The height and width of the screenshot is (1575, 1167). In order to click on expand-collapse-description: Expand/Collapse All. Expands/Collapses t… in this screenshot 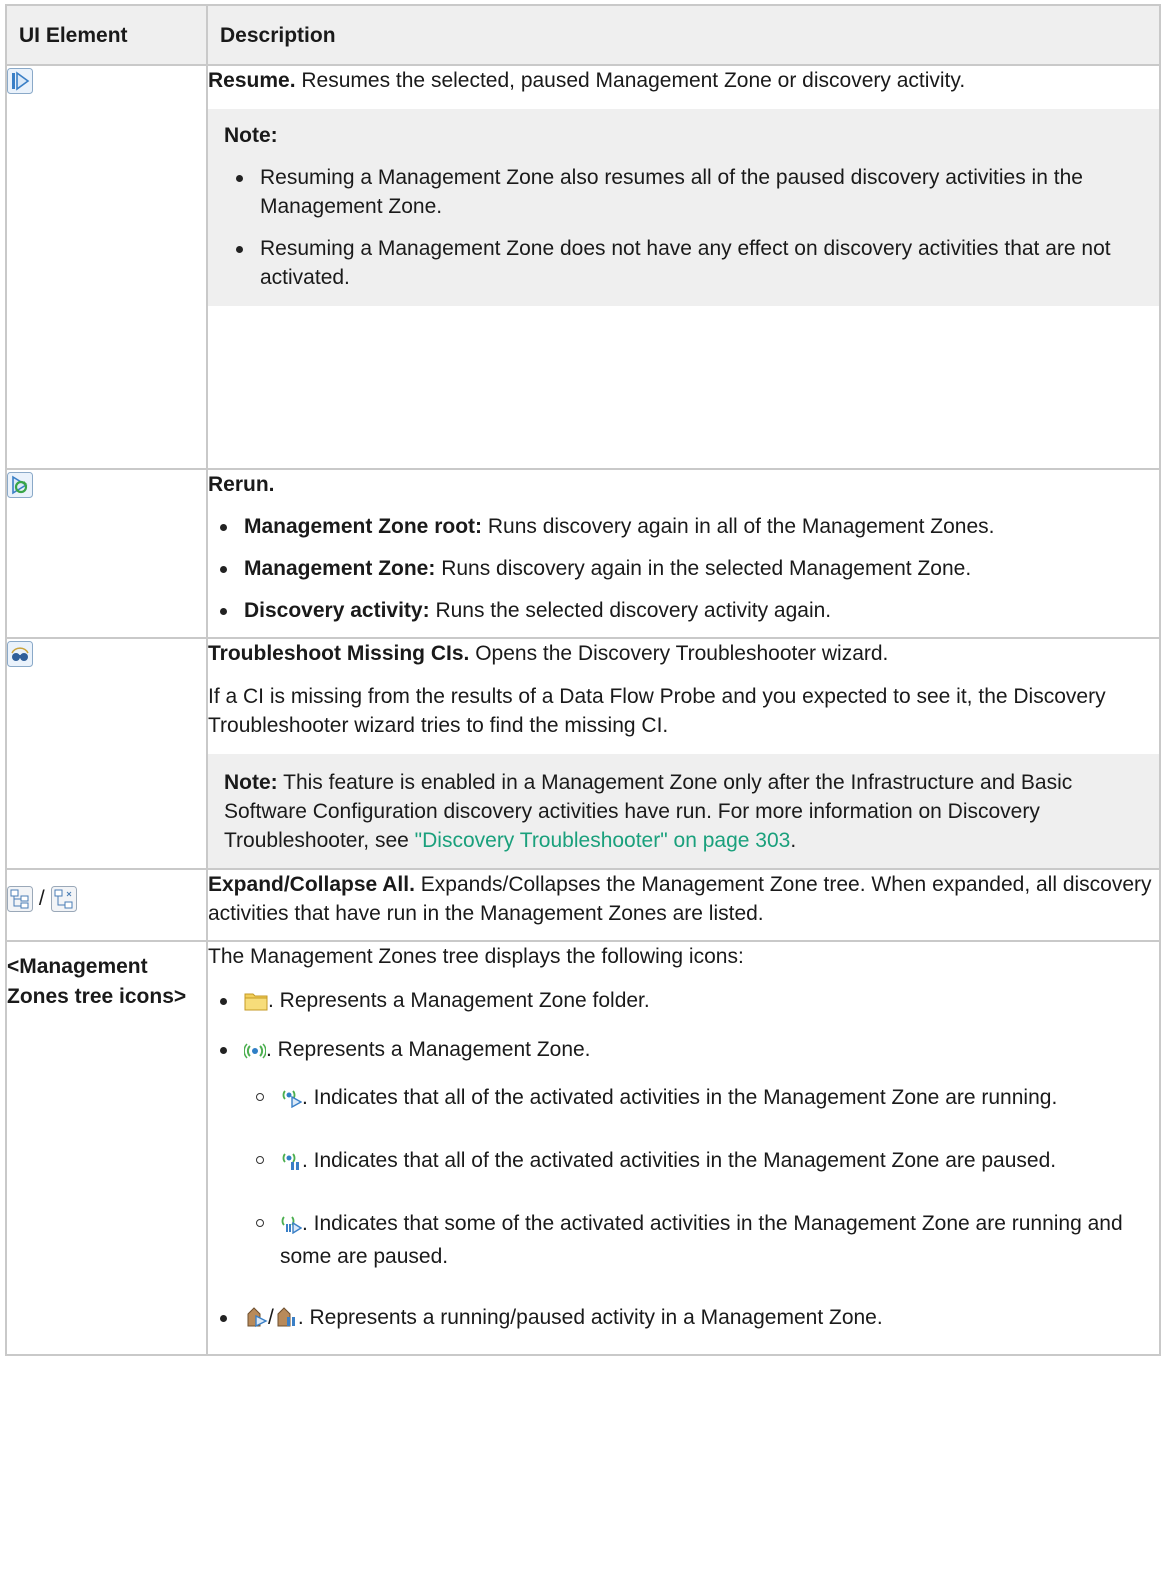, I will do `click(680, 899)`.